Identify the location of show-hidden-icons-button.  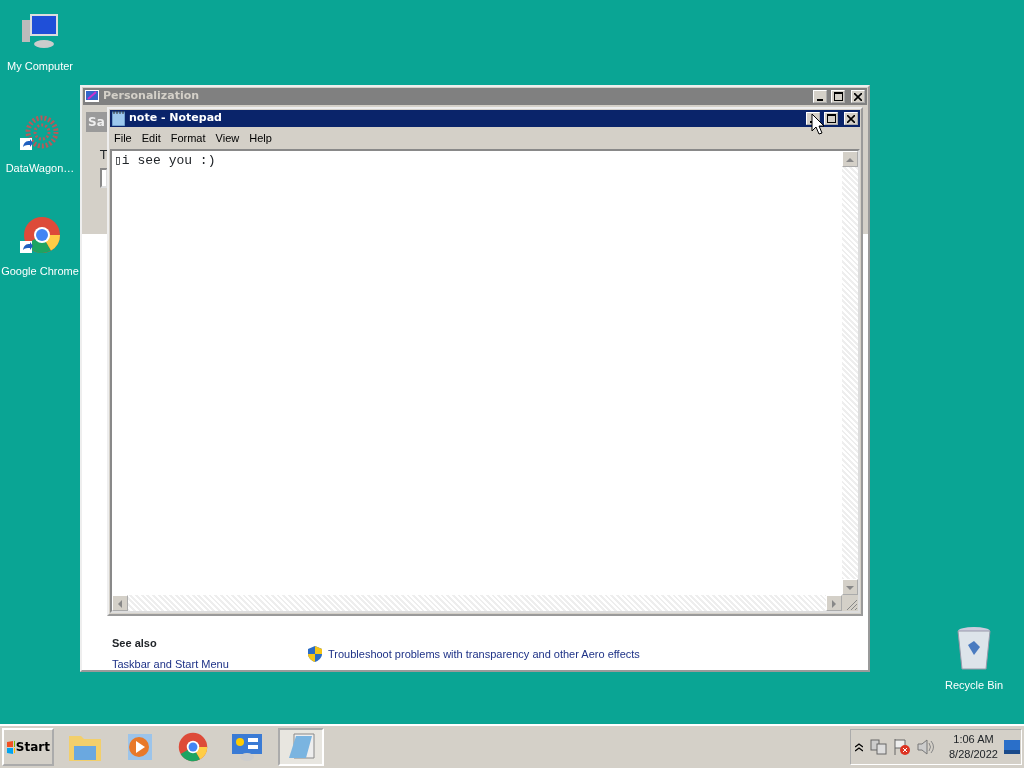
(859, 747).